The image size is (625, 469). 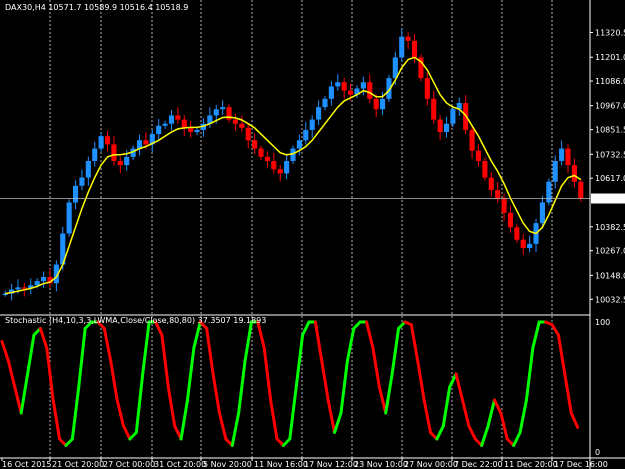 What do you see at coordinates (610, 251) in the screenshot?
I see `price-label: 10267.0` at bounding box center [610, 251].